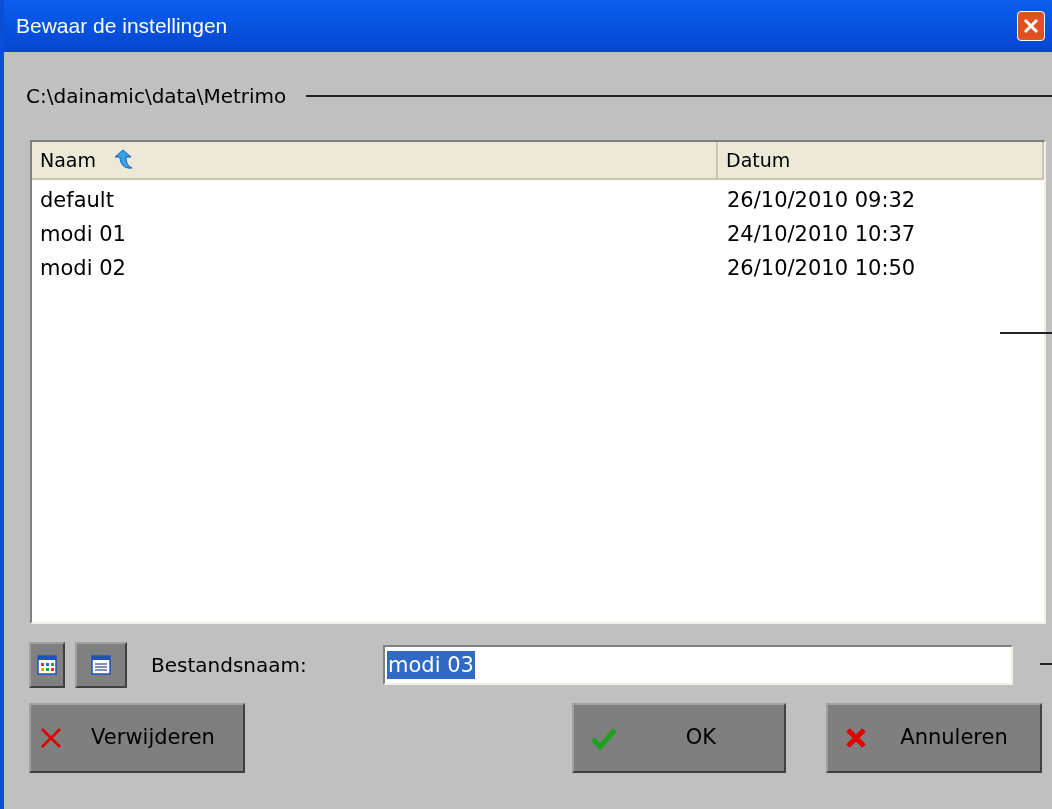 The width and height of the screenshot is (1052, 809). What do you see at coordinates (137, 738) in the screenshot?
I see `delete-button: Verwijderen` at bounding box center [137, 738].